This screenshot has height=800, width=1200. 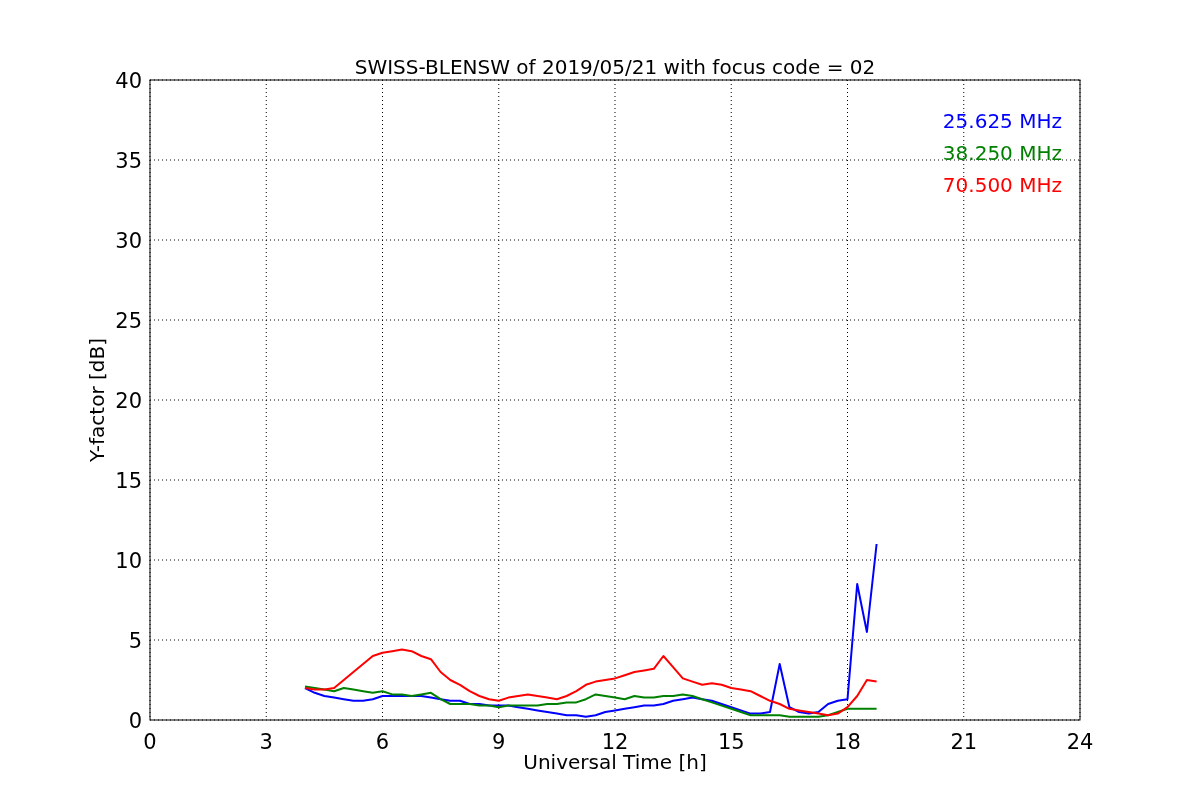 What do you see at coordinates (266, 742) in the screenshot?
I see `tick-label: 3` at bounding box center [266, 742].